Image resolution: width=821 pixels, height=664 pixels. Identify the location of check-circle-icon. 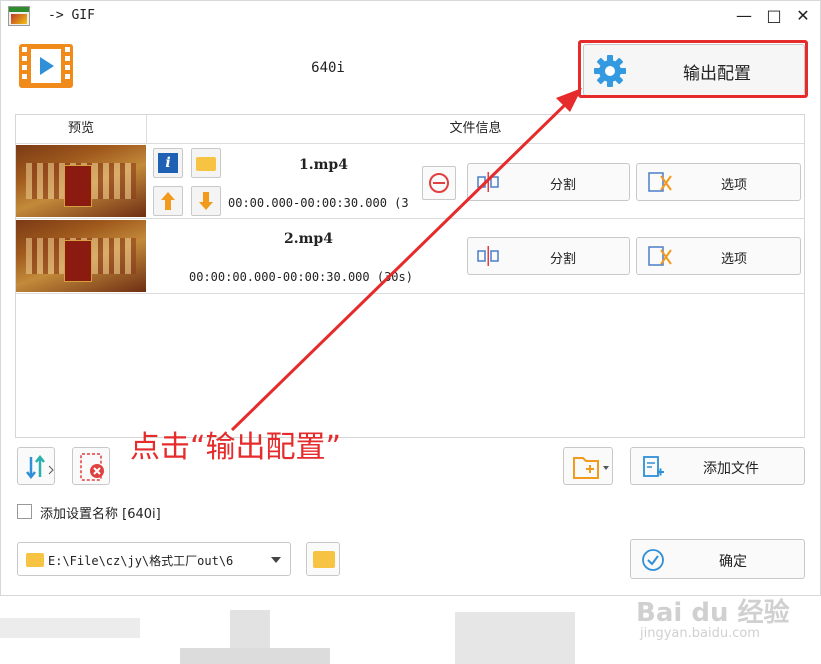
(653, 560).